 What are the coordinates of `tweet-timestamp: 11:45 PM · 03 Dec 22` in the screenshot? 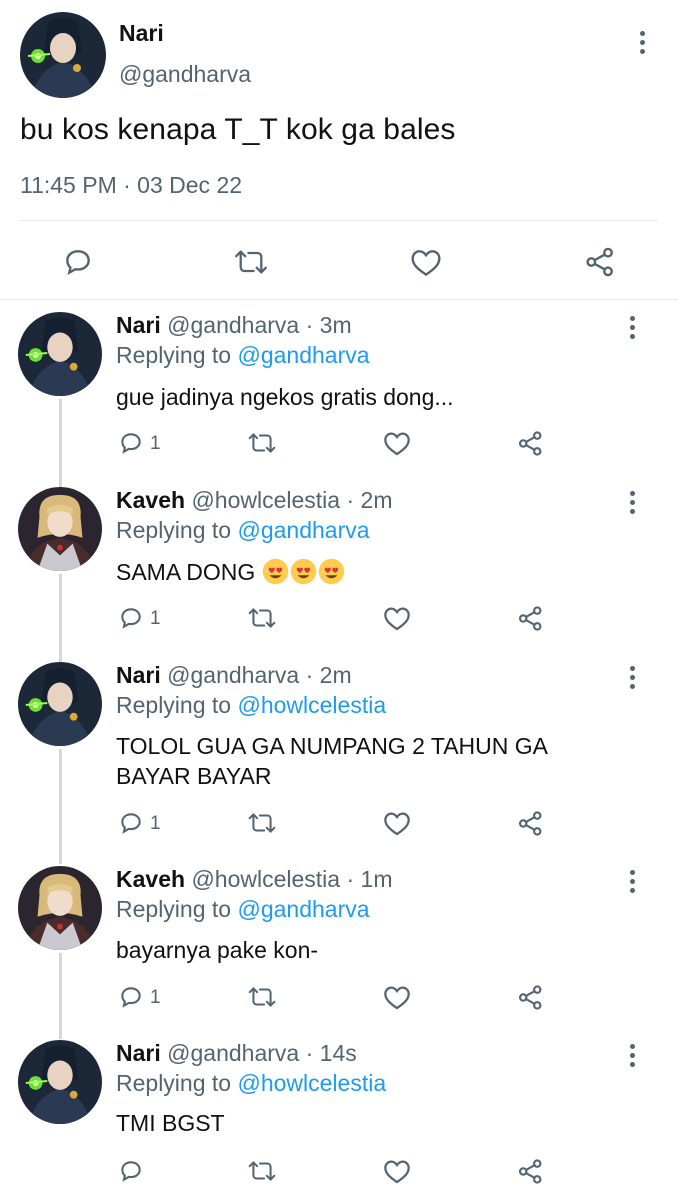 It's located at (131, 185).